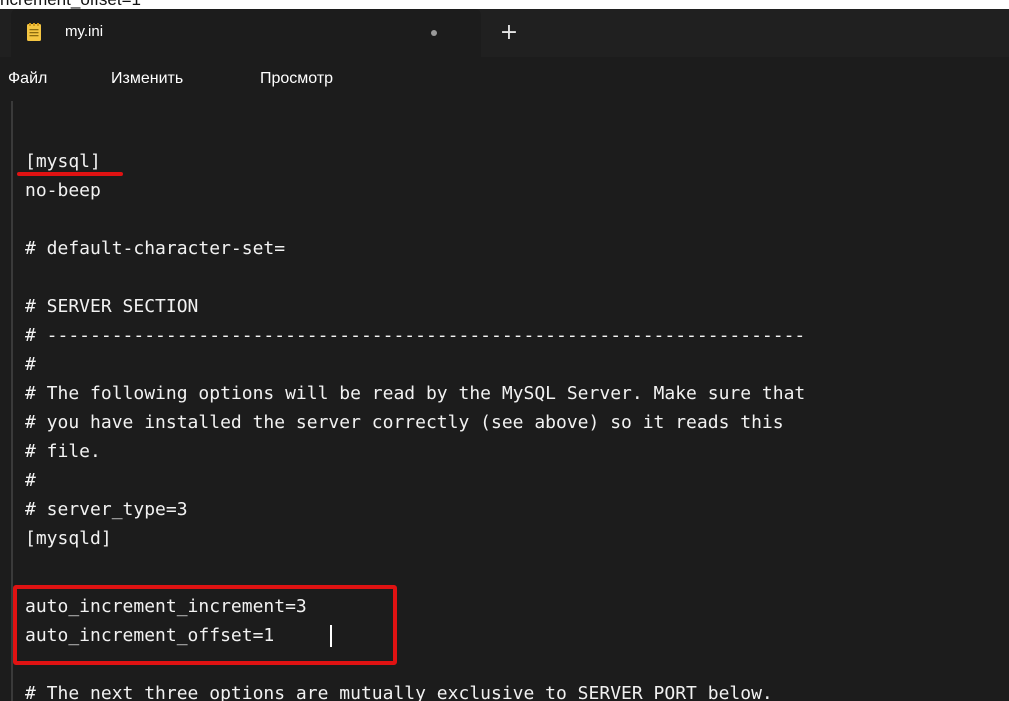  I want to click on menu-file: Файл, so click(27, 79).